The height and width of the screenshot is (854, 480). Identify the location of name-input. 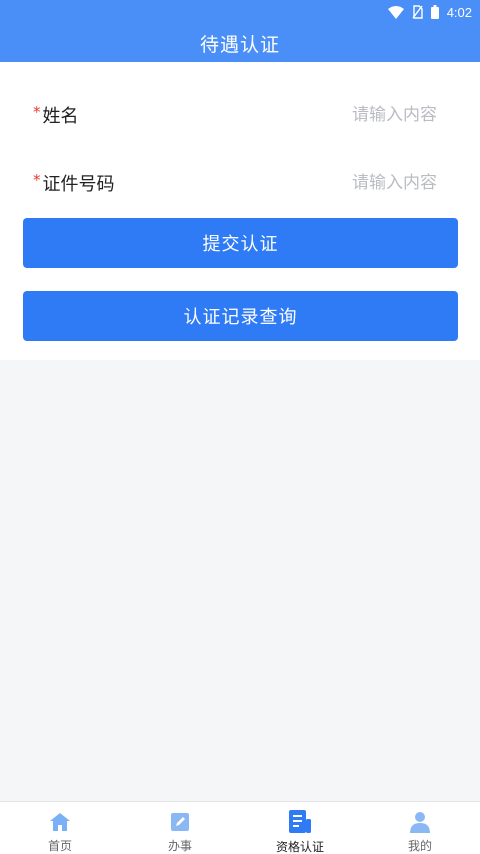
(347, 115).